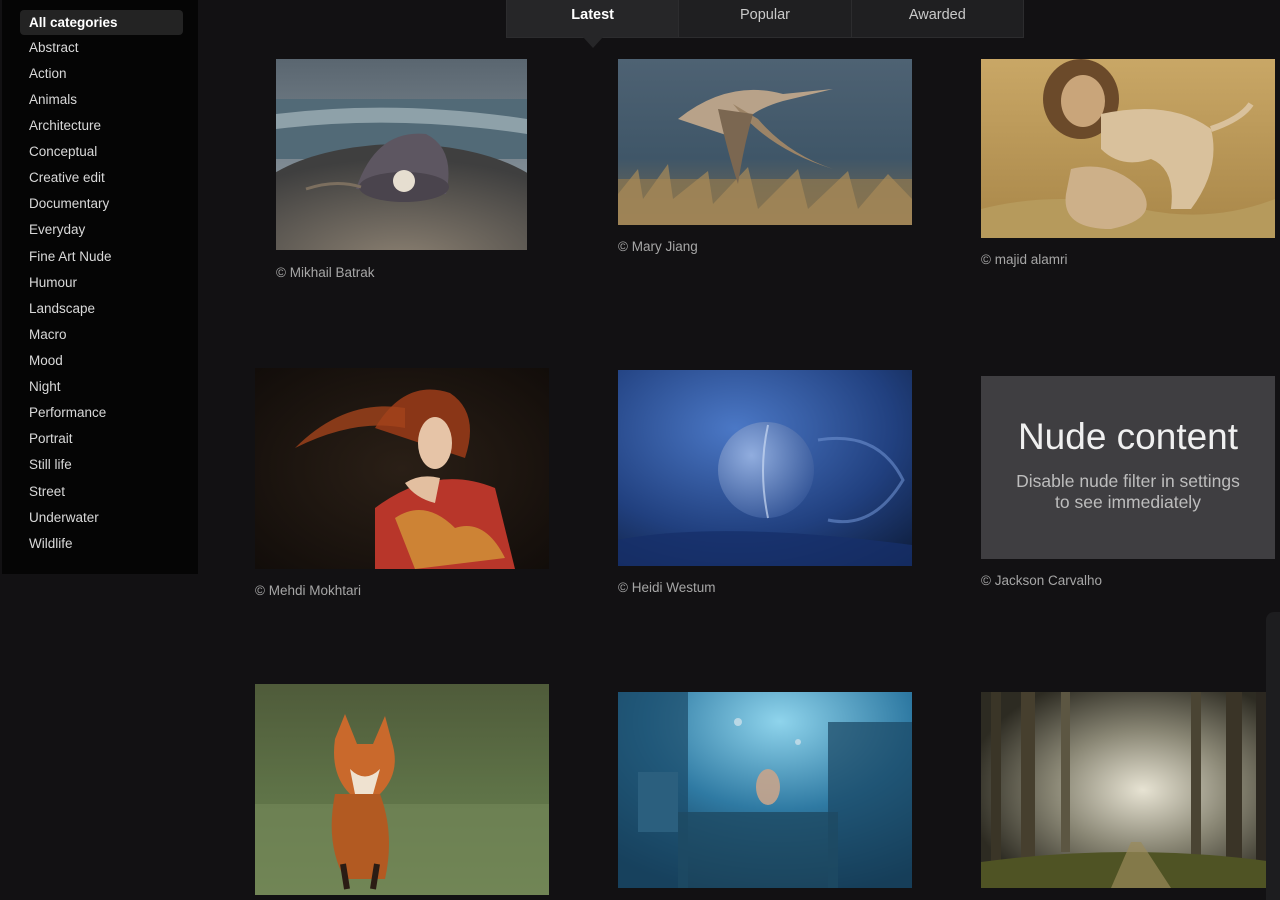 This screenshot has width=1280, height=900. I want to click on portrait-photo, so click(402, 468).